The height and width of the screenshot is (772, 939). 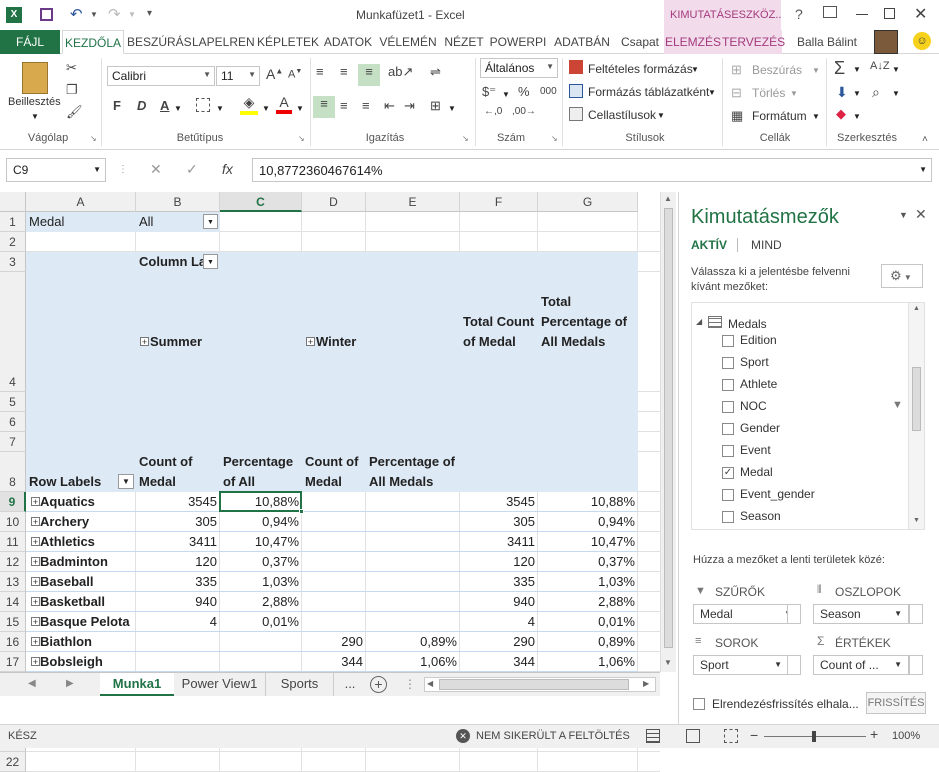 I want to click on value-cell: 3411, so click(x=178, y=542).